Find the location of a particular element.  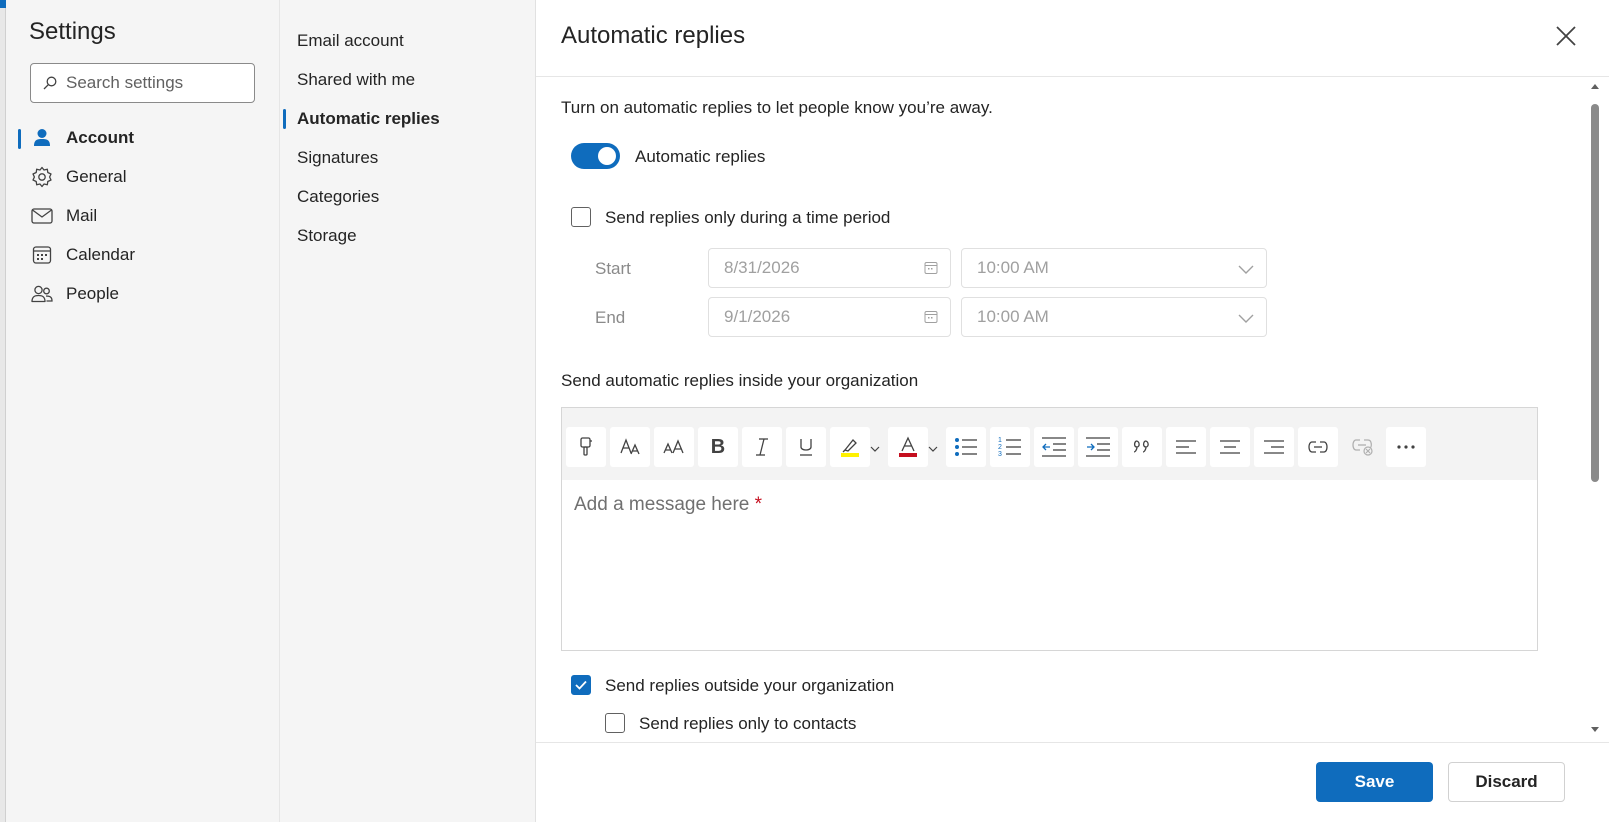

remove-link-button is located at coordinates (1362, 447).